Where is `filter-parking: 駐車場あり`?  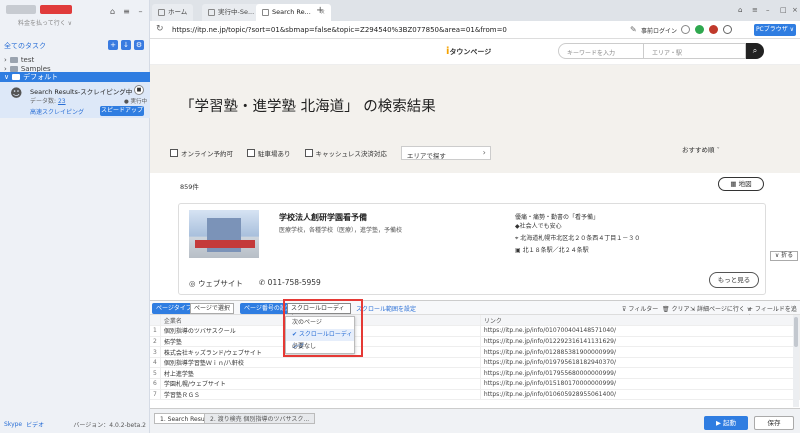
filter-parking: 駐車場あり is located at coordinates (269, 153).